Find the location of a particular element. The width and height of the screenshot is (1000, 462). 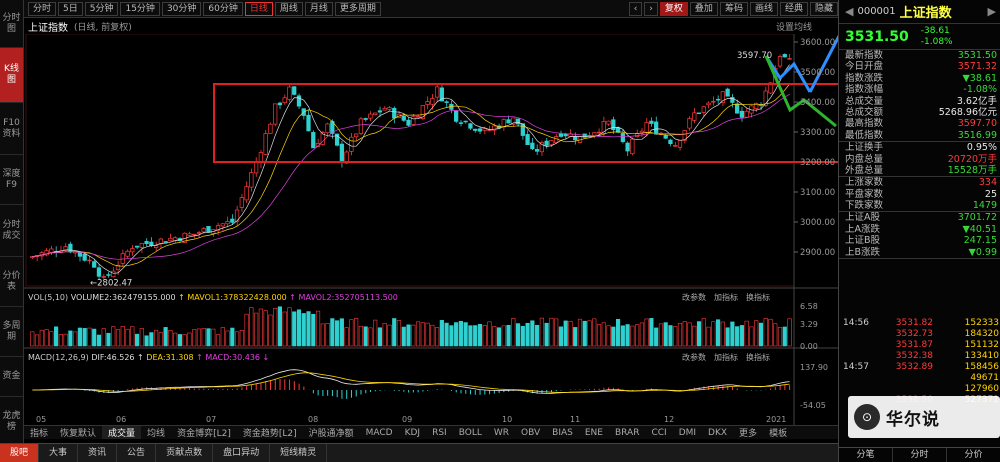

indicator-tab: 均线 is located at coordinates (156, 432).